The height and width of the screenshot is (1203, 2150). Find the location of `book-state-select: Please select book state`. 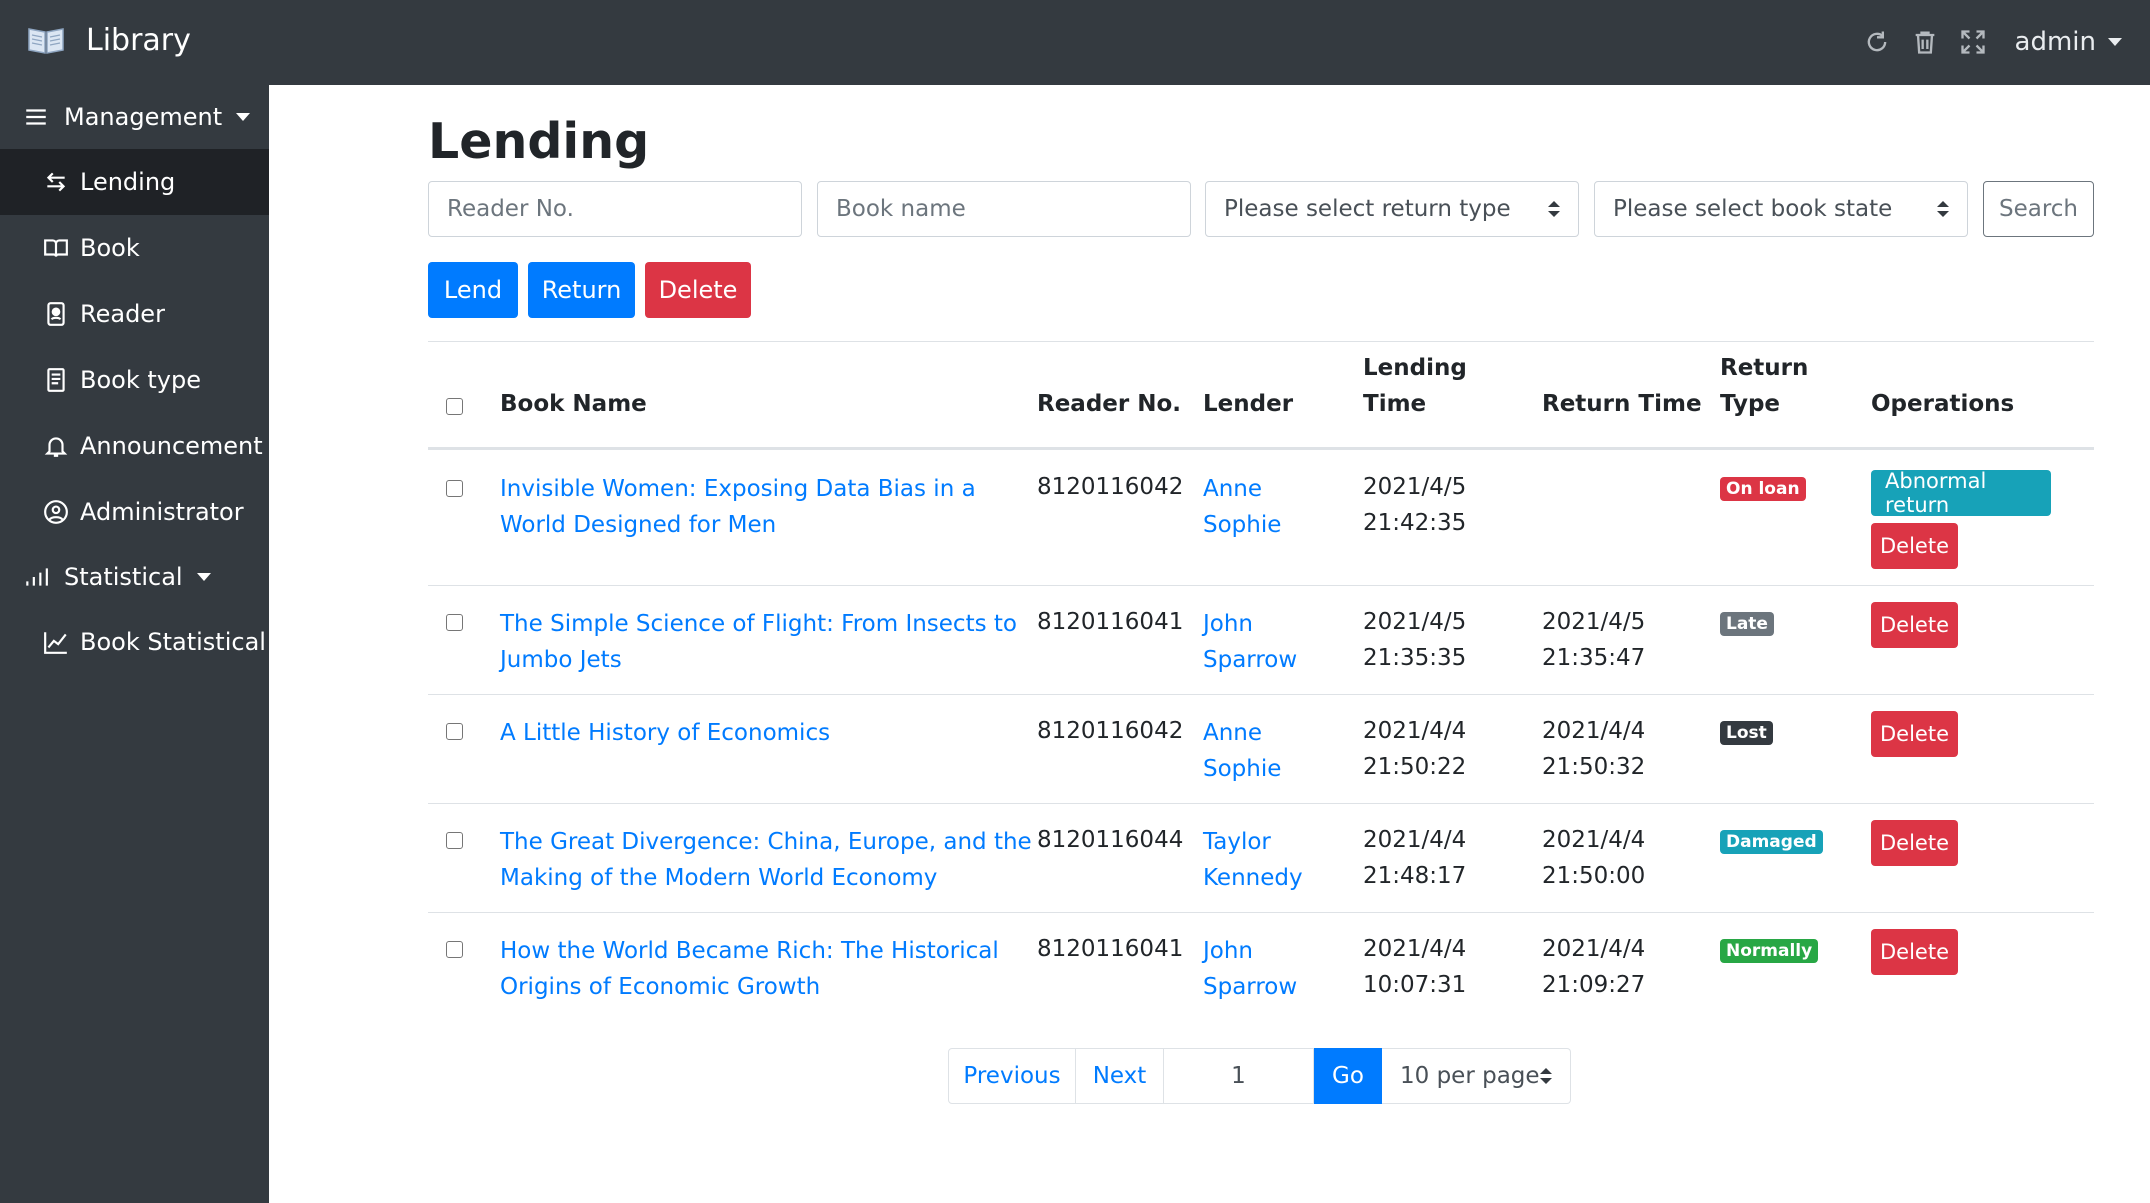

book-state-select: Please select book state is located at coordinates (1781, 209).